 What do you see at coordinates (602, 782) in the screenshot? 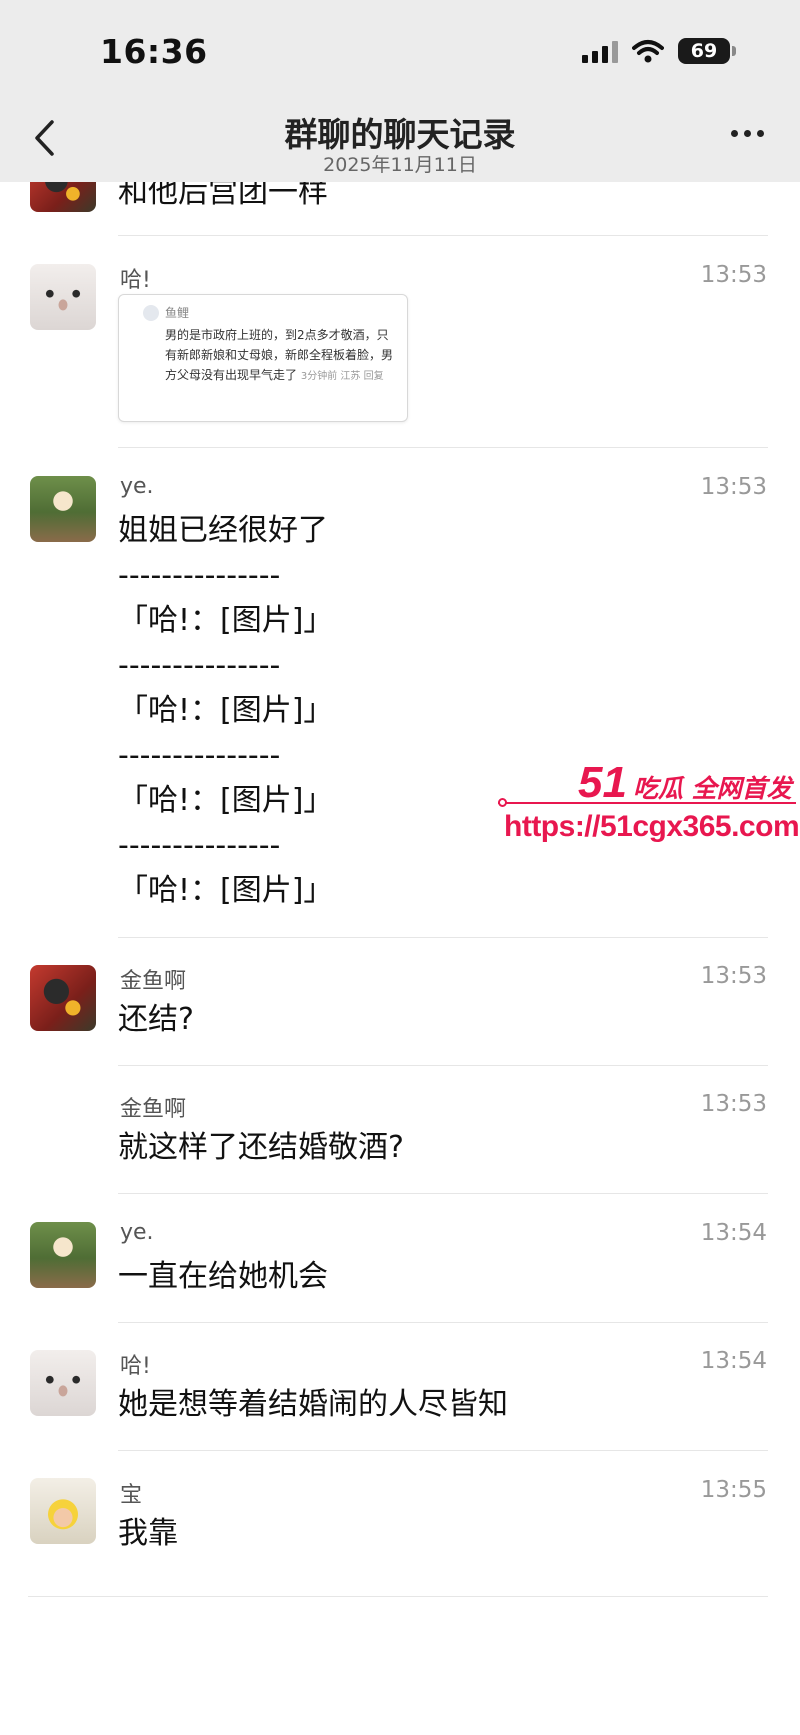
I see `watermark-brand-number: 51` at bounding box center [602, 782].